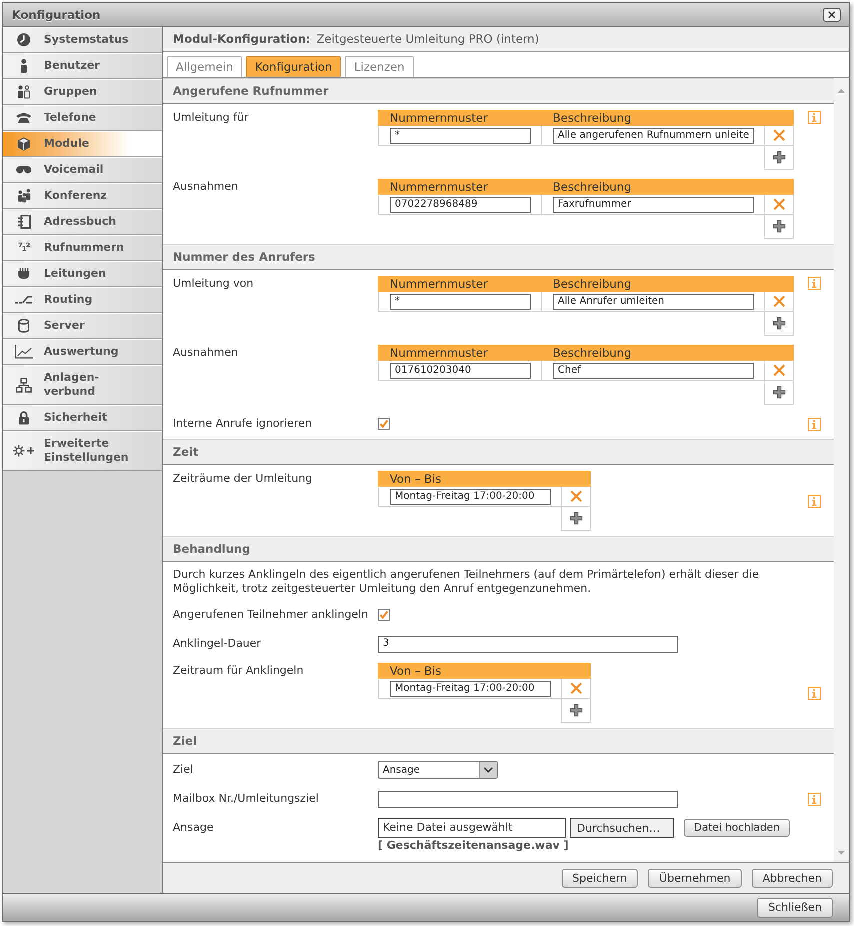  What do you see at coordinates (211, 117) in the screenshot?
I see `field-label: Umleitung für` at bounding box center [211, 117].